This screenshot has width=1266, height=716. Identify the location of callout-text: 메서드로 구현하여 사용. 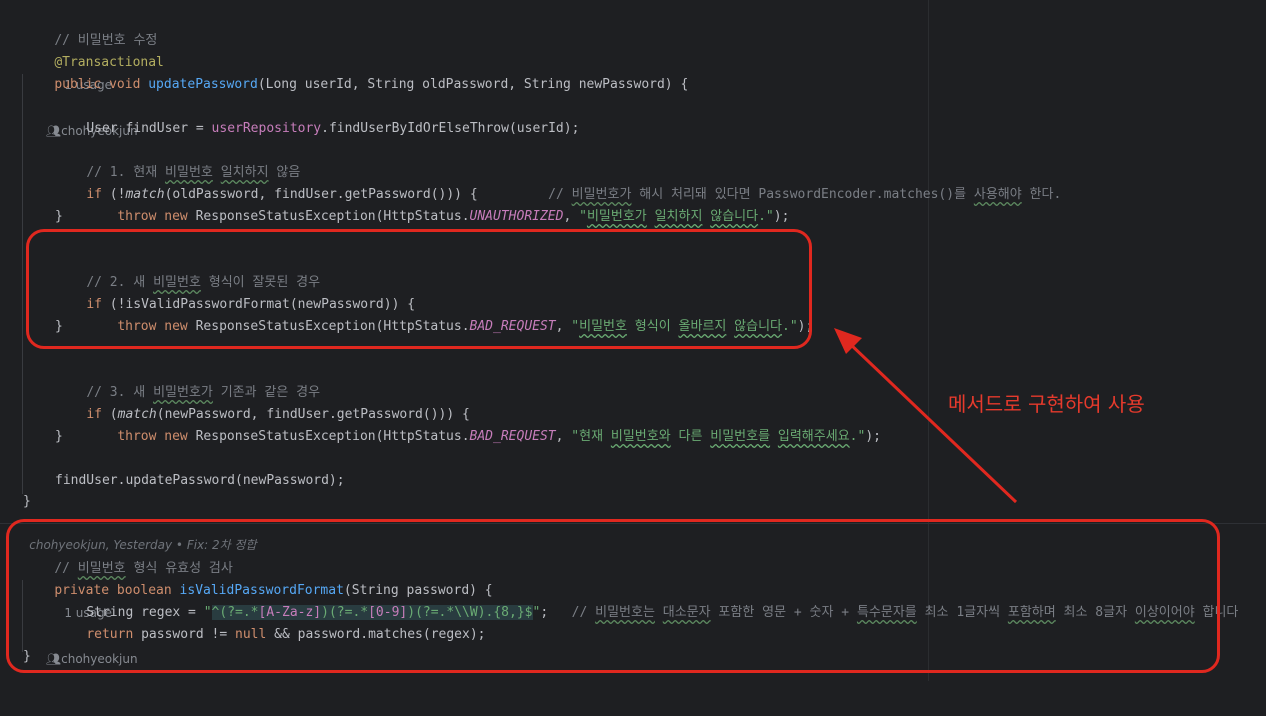
(1046, 404).